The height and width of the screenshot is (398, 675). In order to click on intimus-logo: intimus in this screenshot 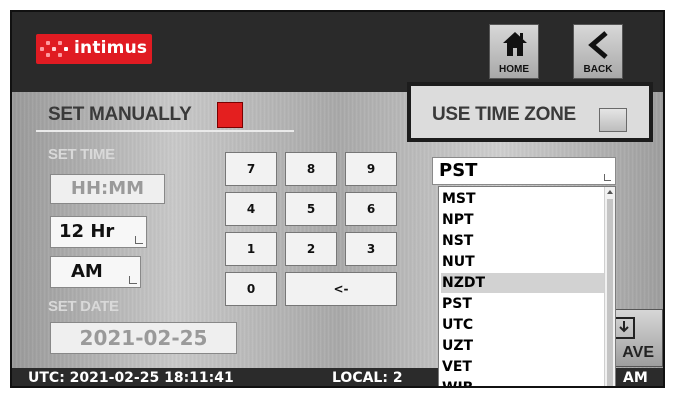, I will do `click(94, 49)`.